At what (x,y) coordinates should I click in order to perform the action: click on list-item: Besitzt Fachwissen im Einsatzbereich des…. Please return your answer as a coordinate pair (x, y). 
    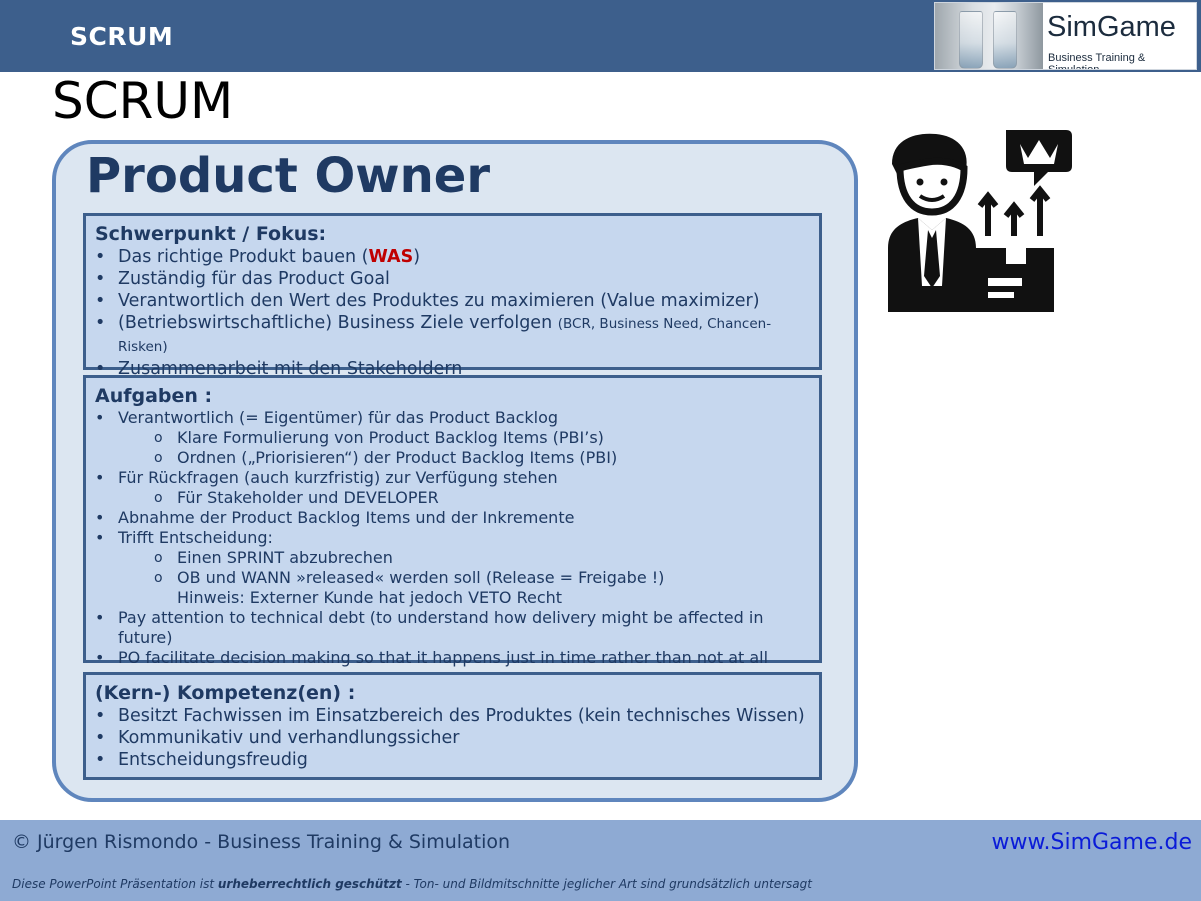
    Looking at the image, I should click on (452, 716).